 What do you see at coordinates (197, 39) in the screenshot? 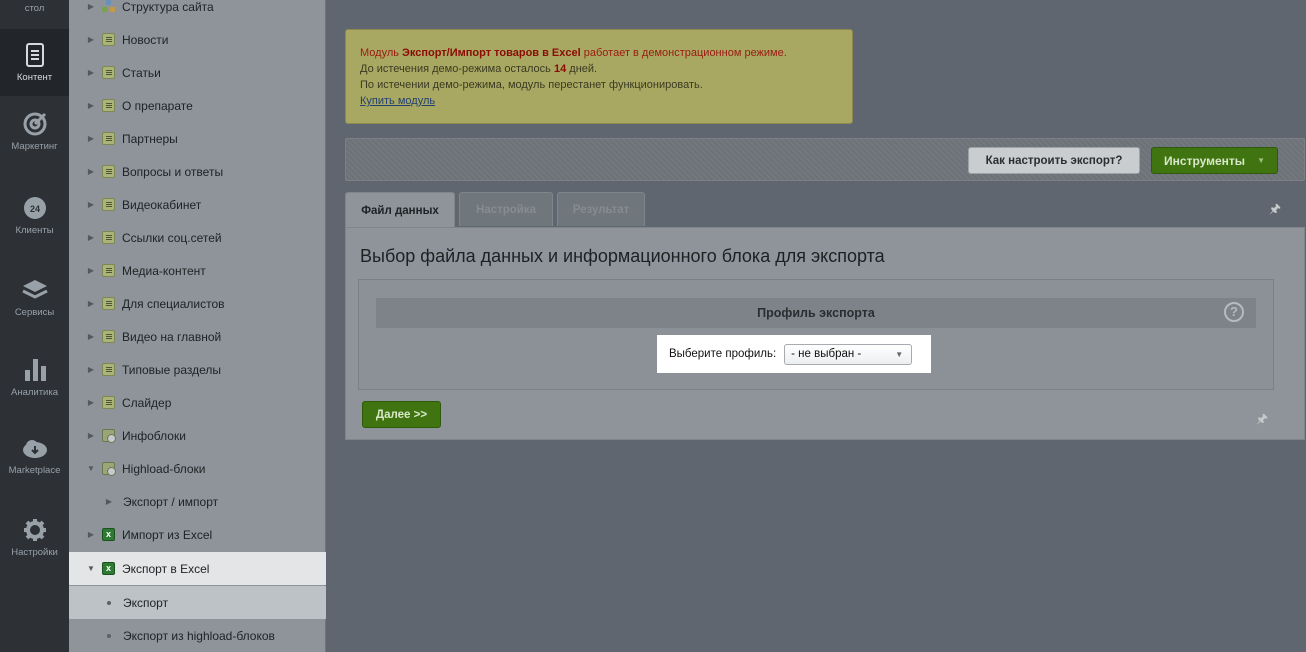
I see `tree-item-news: ▶ Новости` at bounding box center [197, 39].